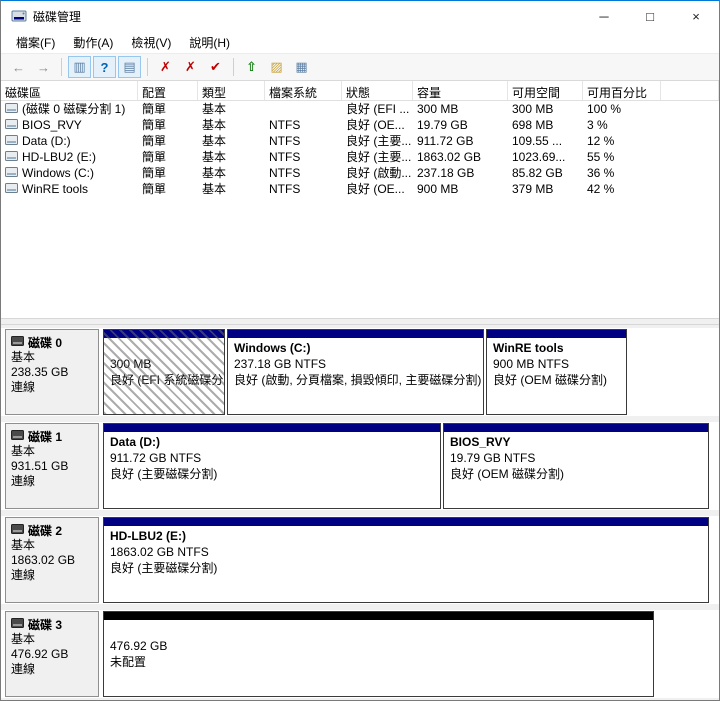  I want to click on partition-tile-winre: WinRE tools 900 MB NTFS 良好 (OEM 磁碟分割), so click(556, 372).